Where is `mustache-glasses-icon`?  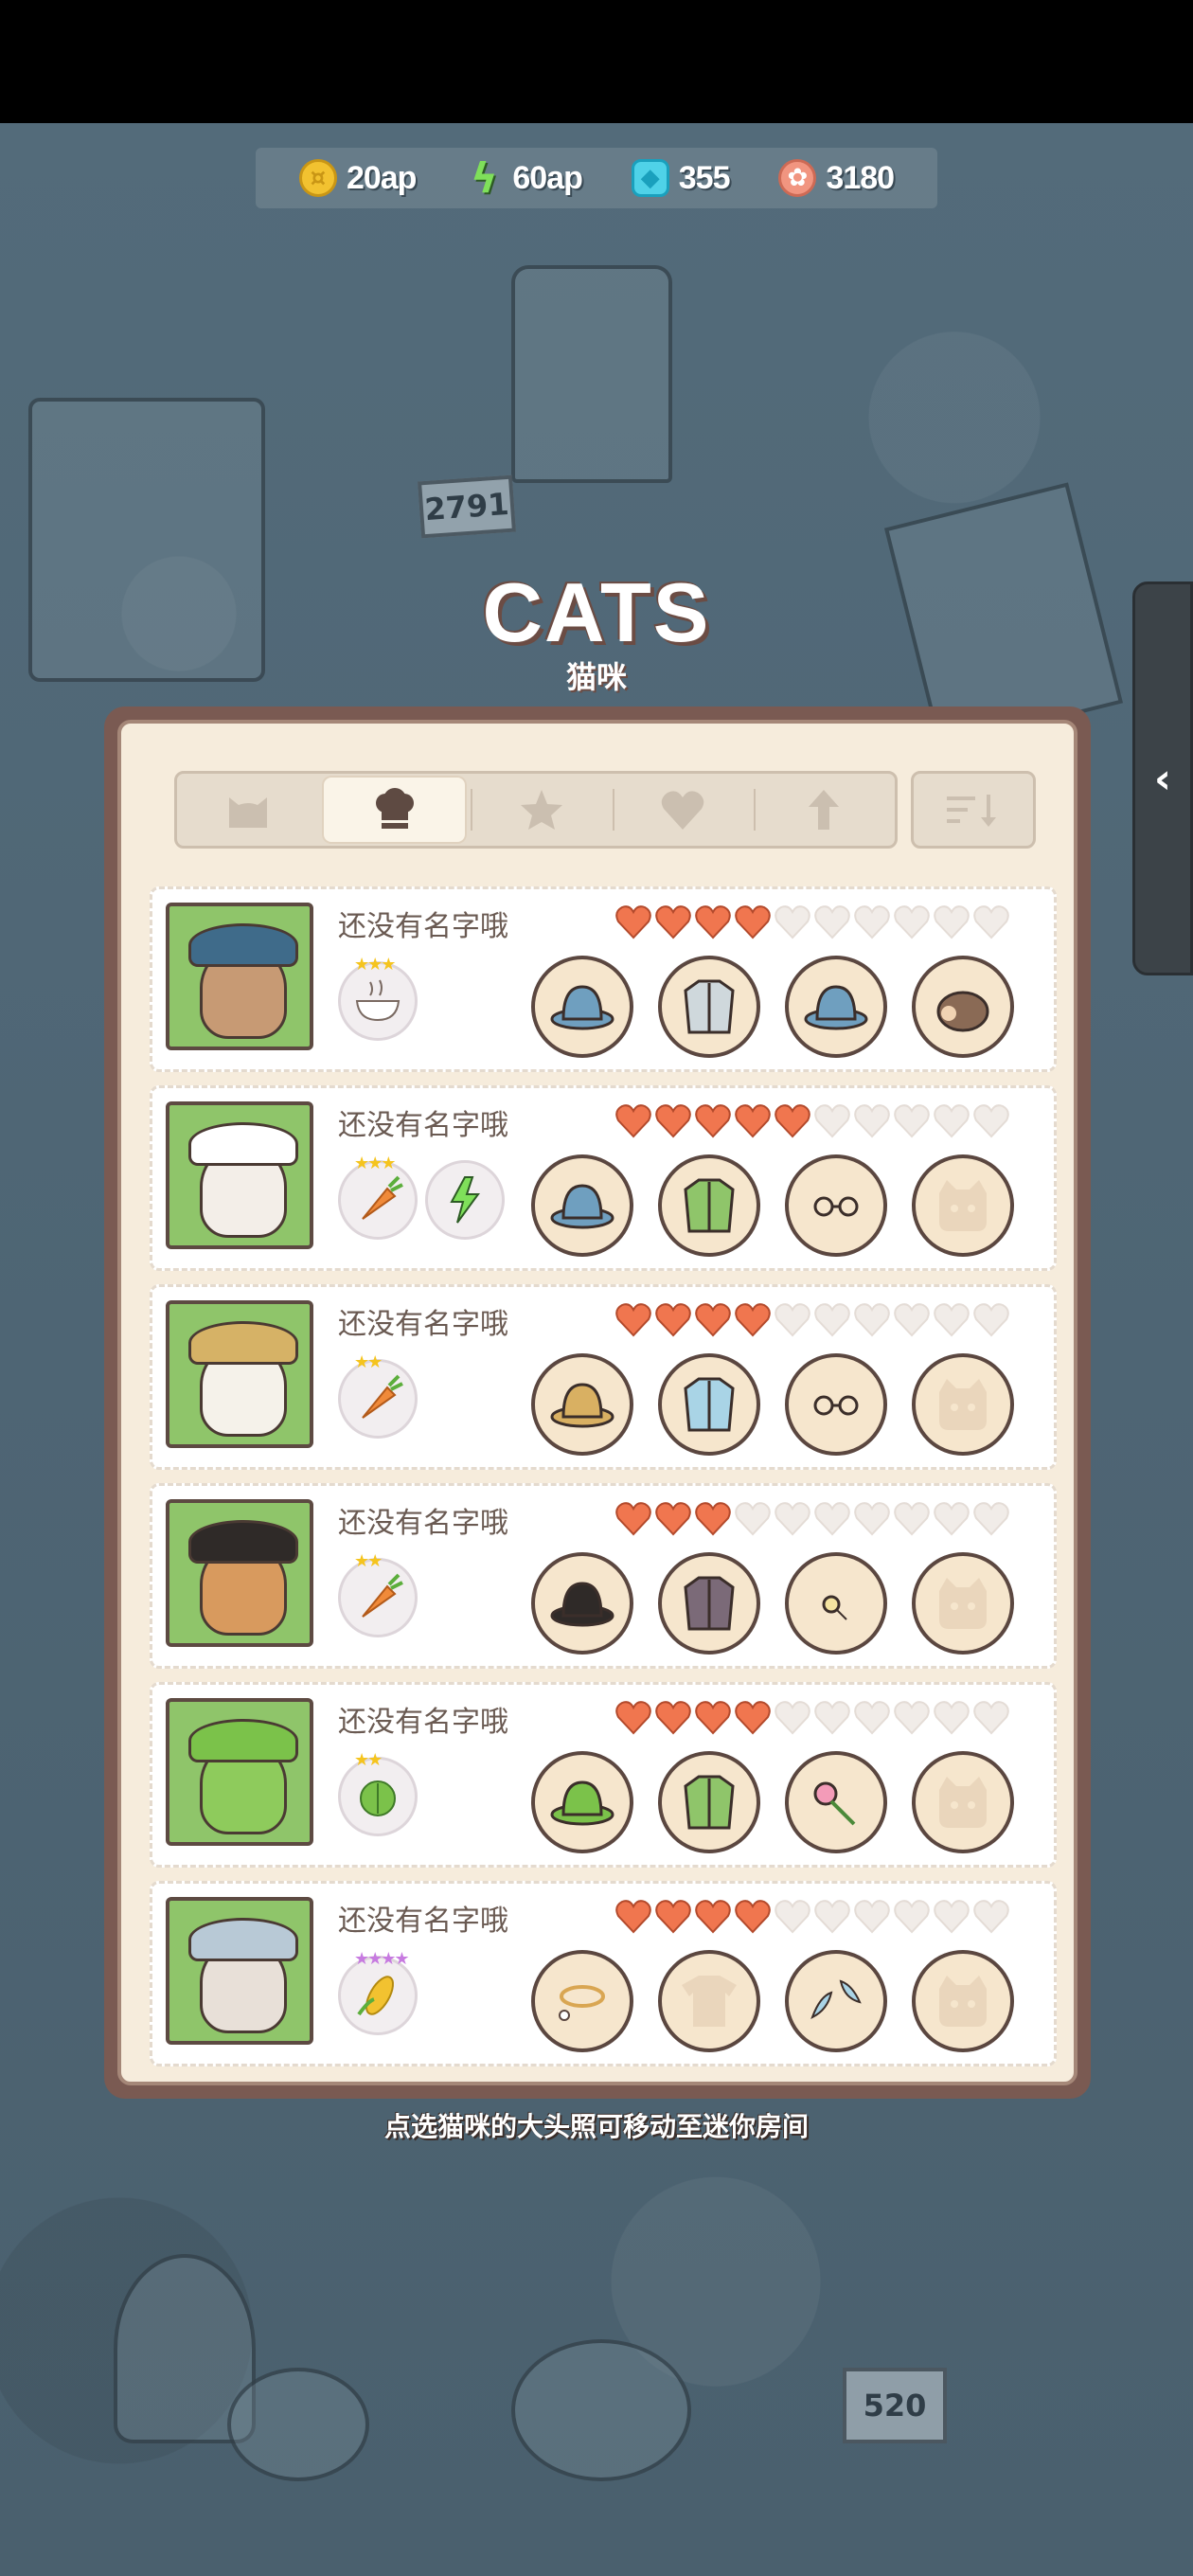 mustache-glasses-icon is located at coordinates (836, 1405).